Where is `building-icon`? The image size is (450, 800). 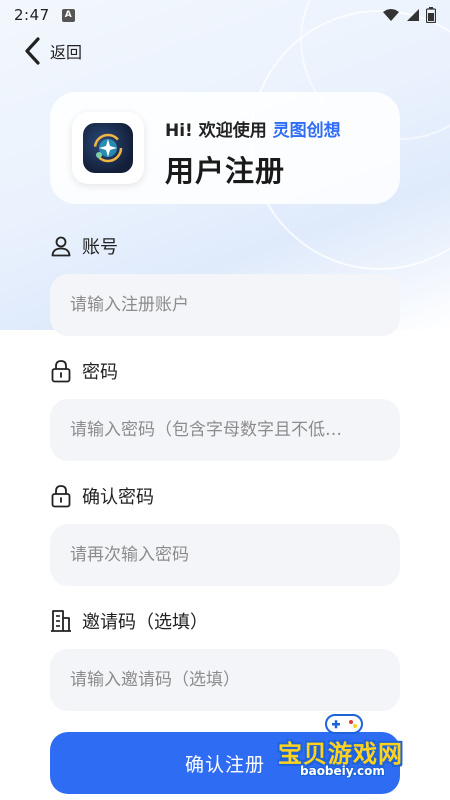
building-icon is located at coordinates (61, 621).